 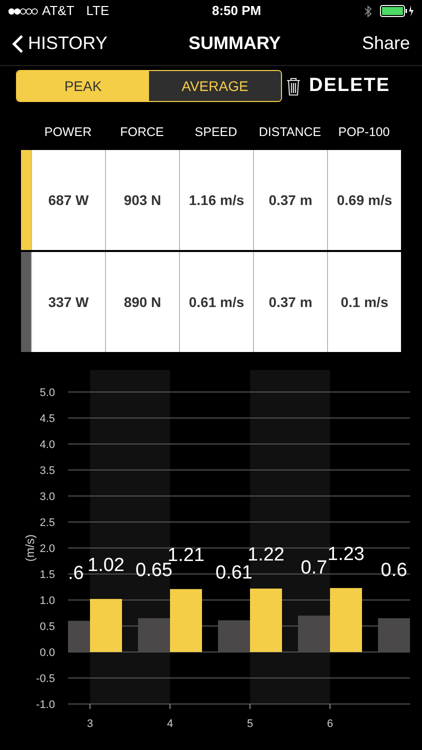 What do you see at coordinates (394, 571) in the screenshot?
I see `value-label: 0.6` at bounding box center [394, 571].